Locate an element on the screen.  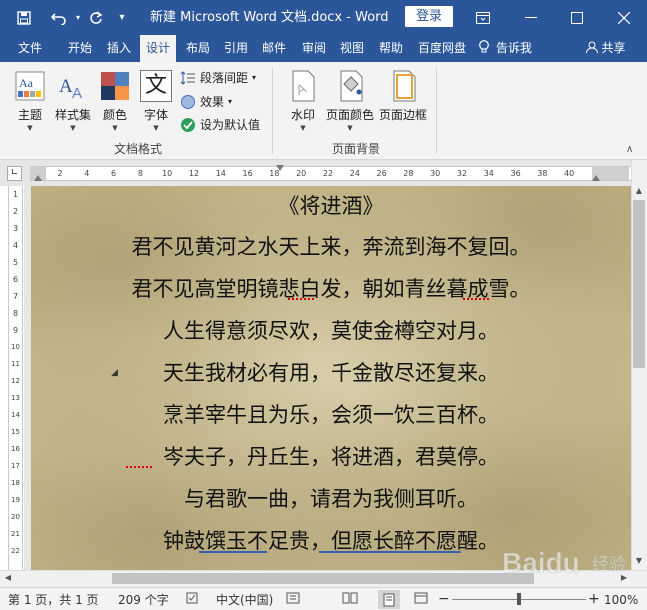
paragraph-spacing-button: 段落间距 ▾ is located at coordinates (218, 78).